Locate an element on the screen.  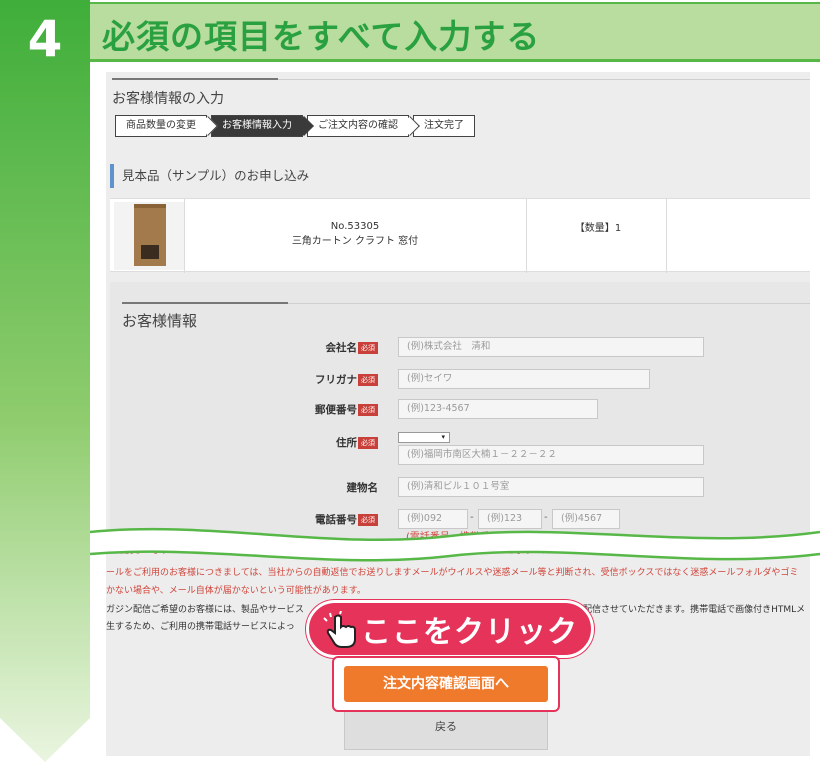
furigana-label: フリガナ 必須 is located at coordinates (346, 380).